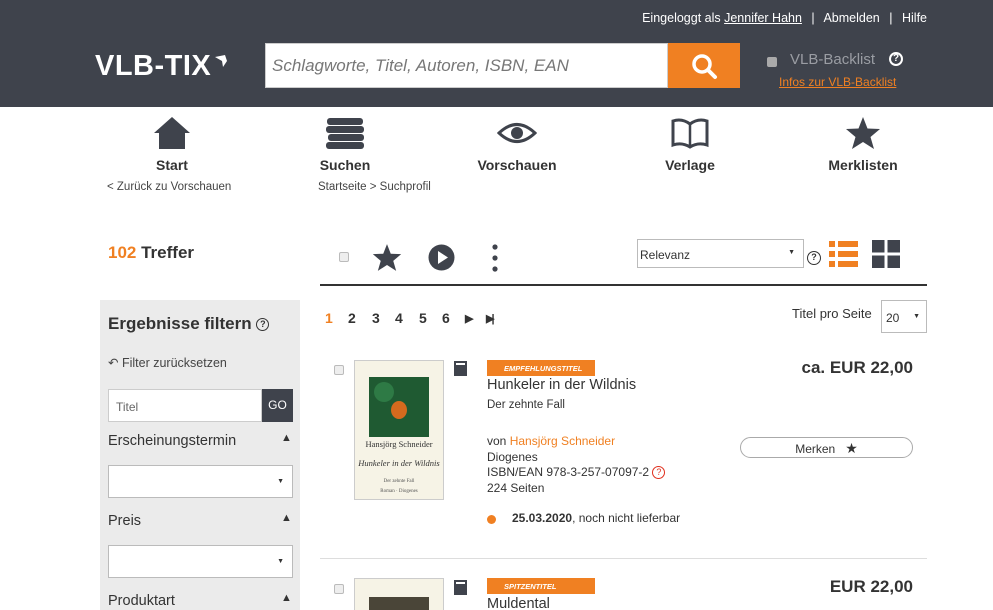  What do you see at coordinates (596, 518) in the screenshot?
I see `availability-text: 25.03.2020, noch nicht lieferbar` at bounding box center [596, 518].